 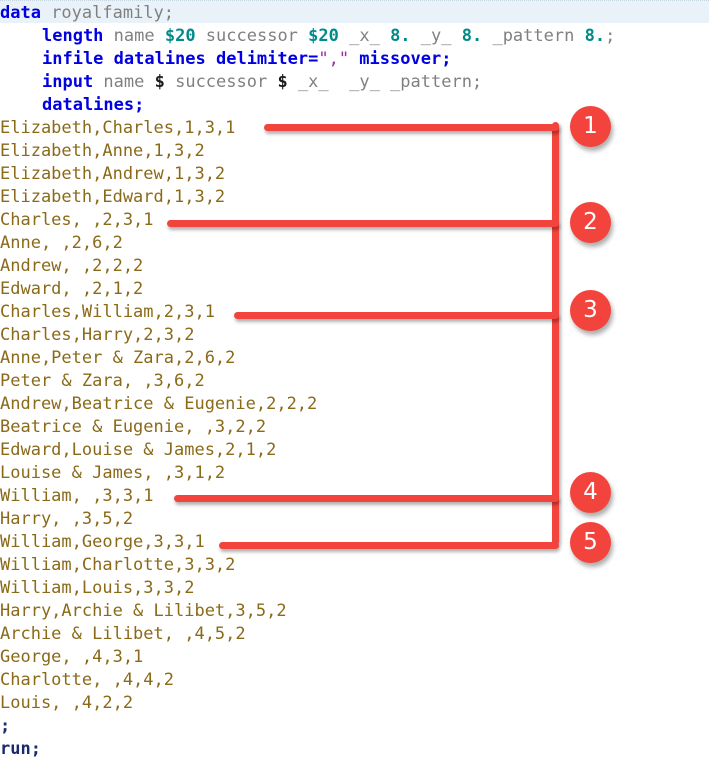 I want to click on code-line: William, ,3,3,1, so click(x=354, y=496).